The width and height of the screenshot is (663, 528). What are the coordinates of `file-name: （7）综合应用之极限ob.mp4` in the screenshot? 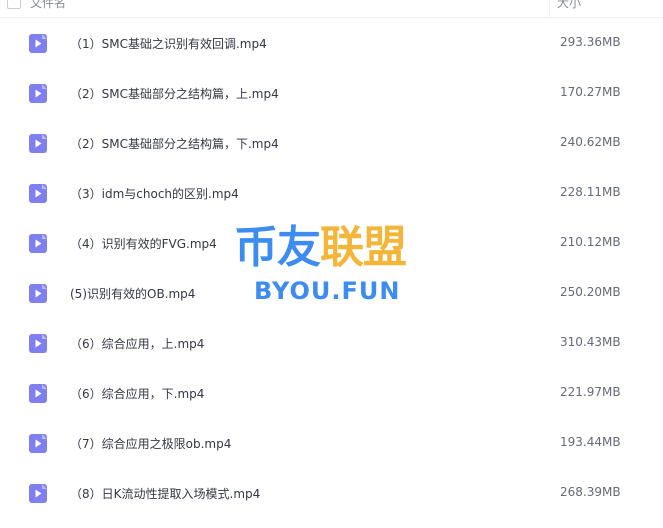 It's located at (150, 443).